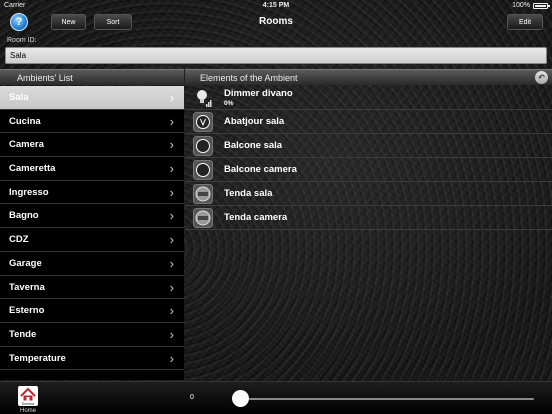  I want to click on element-item: Balcone sala, so click(368, 146).